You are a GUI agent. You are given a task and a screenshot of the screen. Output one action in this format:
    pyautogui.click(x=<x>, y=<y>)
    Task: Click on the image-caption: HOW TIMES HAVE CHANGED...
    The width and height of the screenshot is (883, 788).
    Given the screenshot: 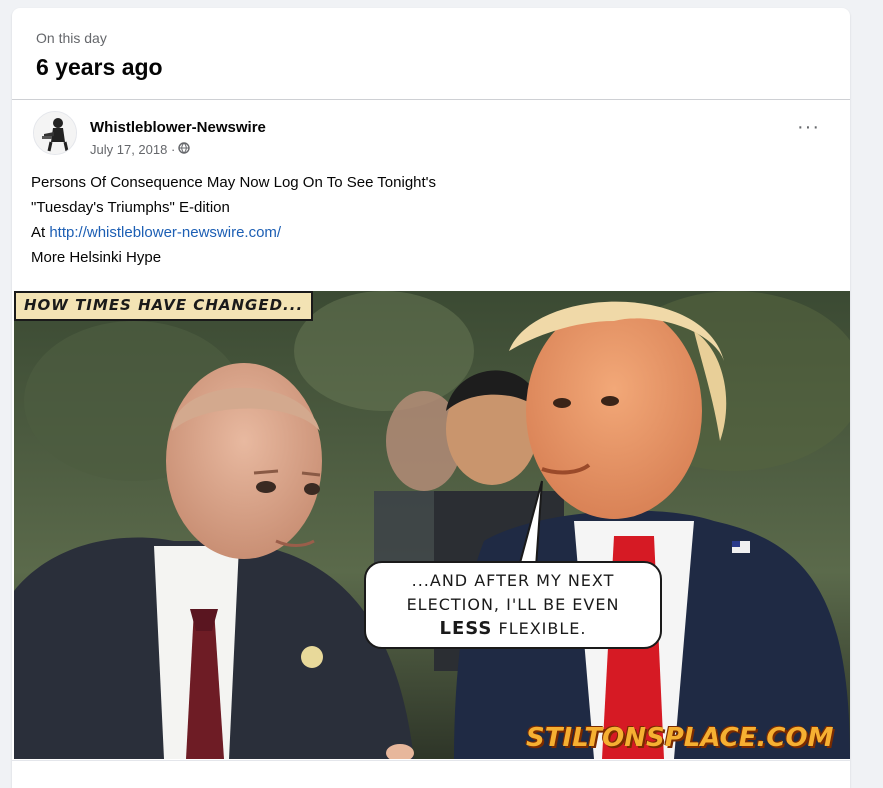 What is the action you would take?
    pyautogui.click(x=164, y=306)
    